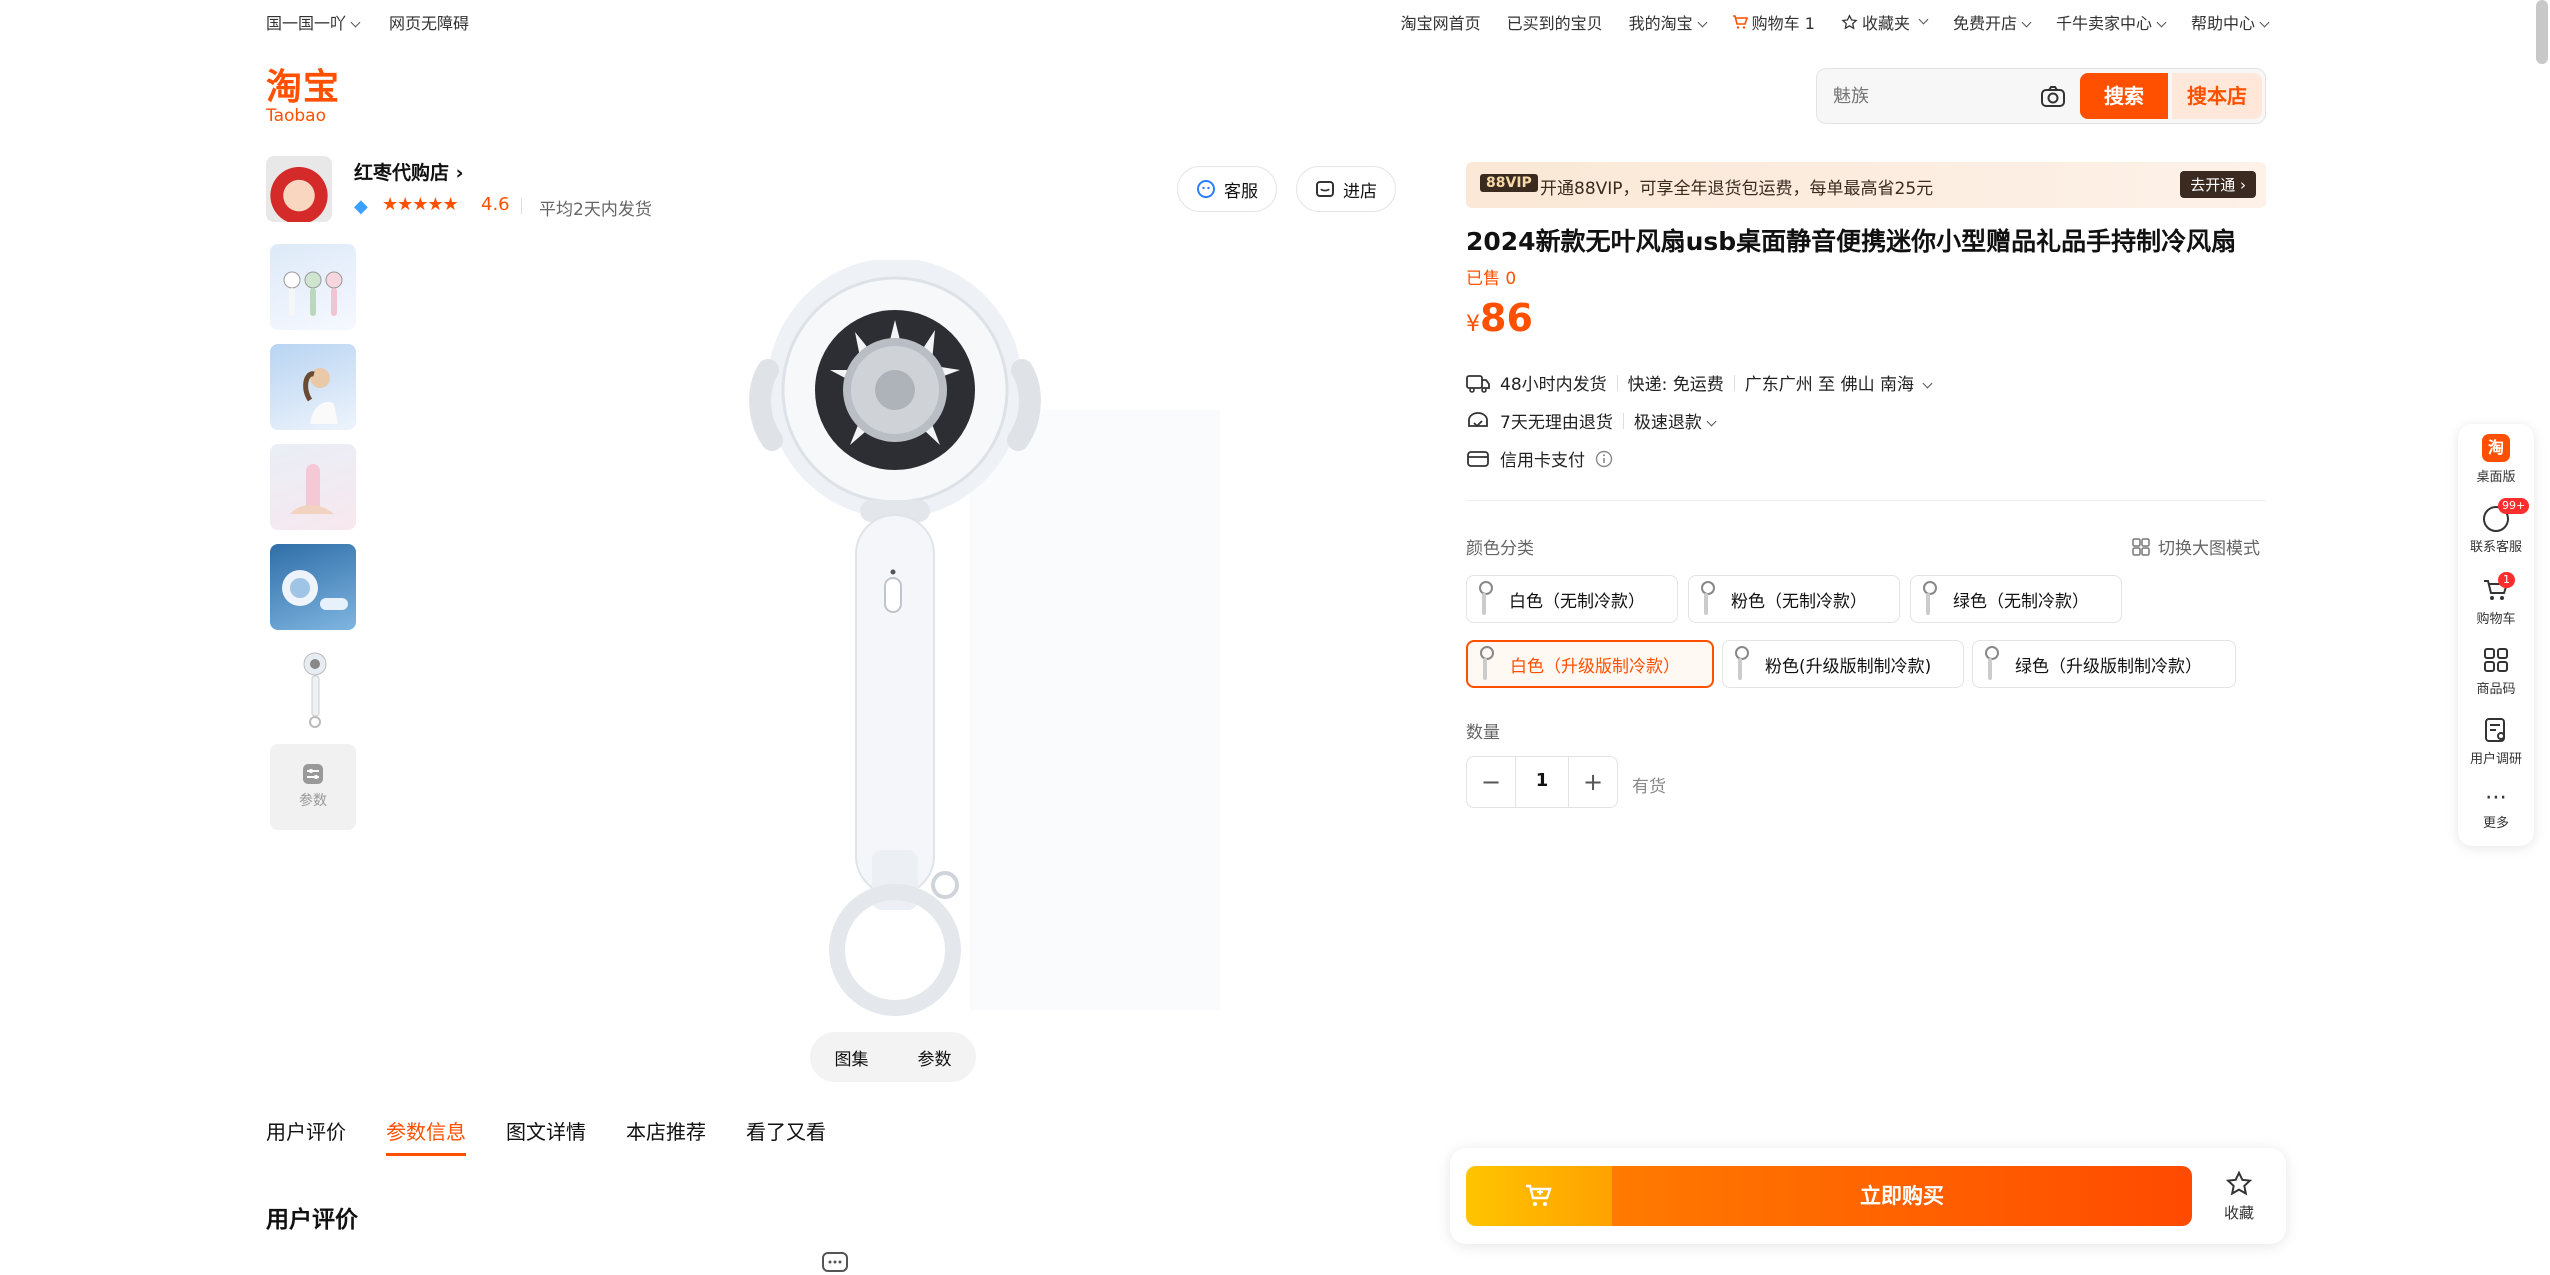  What do you see at coordinates (2104, 664) in the screenshot?
I see `sku-option: 绿色（升级版制制冷款）` at bounding box center [2104, 664].